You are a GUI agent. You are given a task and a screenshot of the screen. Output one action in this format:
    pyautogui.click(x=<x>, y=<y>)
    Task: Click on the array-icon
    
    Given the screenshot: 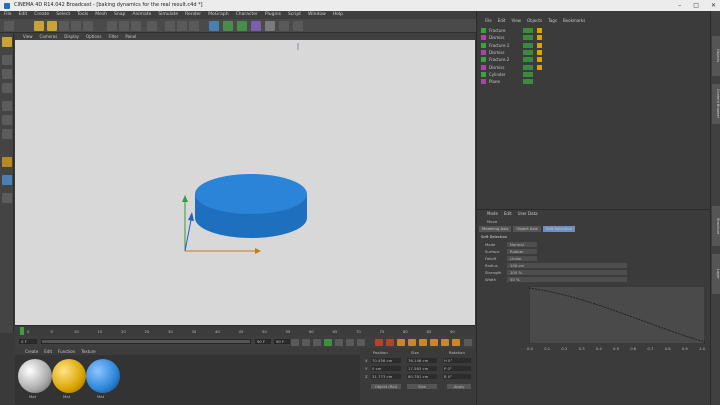 What is the action you would take?
    pyautogui.click(x=242, y=26)
    